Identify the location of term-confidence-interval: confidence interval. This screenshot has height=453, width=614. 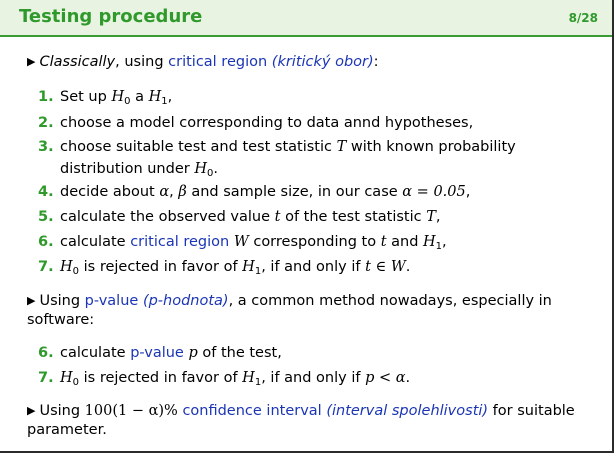
(252, 411).